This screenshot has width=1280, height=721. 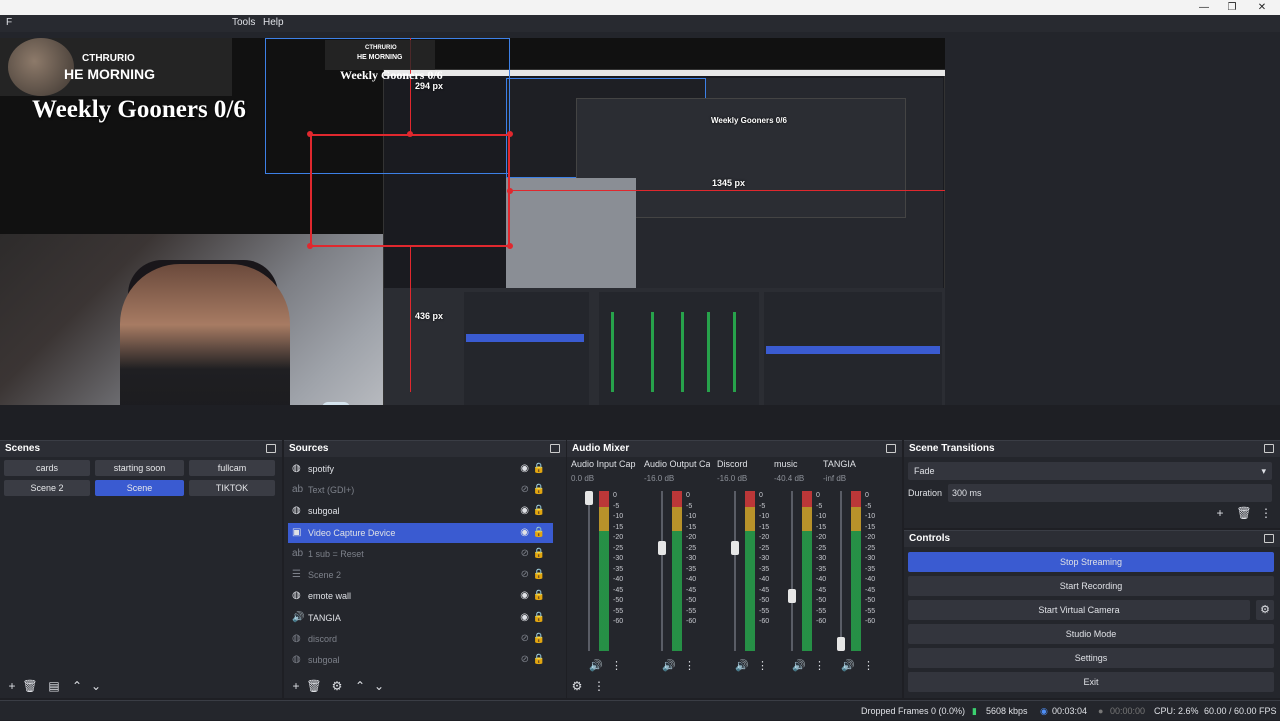 I want to click on source-video-capture-device: ▣ Video Capture Device ◉ 🔒, so click(x=420, y=533).